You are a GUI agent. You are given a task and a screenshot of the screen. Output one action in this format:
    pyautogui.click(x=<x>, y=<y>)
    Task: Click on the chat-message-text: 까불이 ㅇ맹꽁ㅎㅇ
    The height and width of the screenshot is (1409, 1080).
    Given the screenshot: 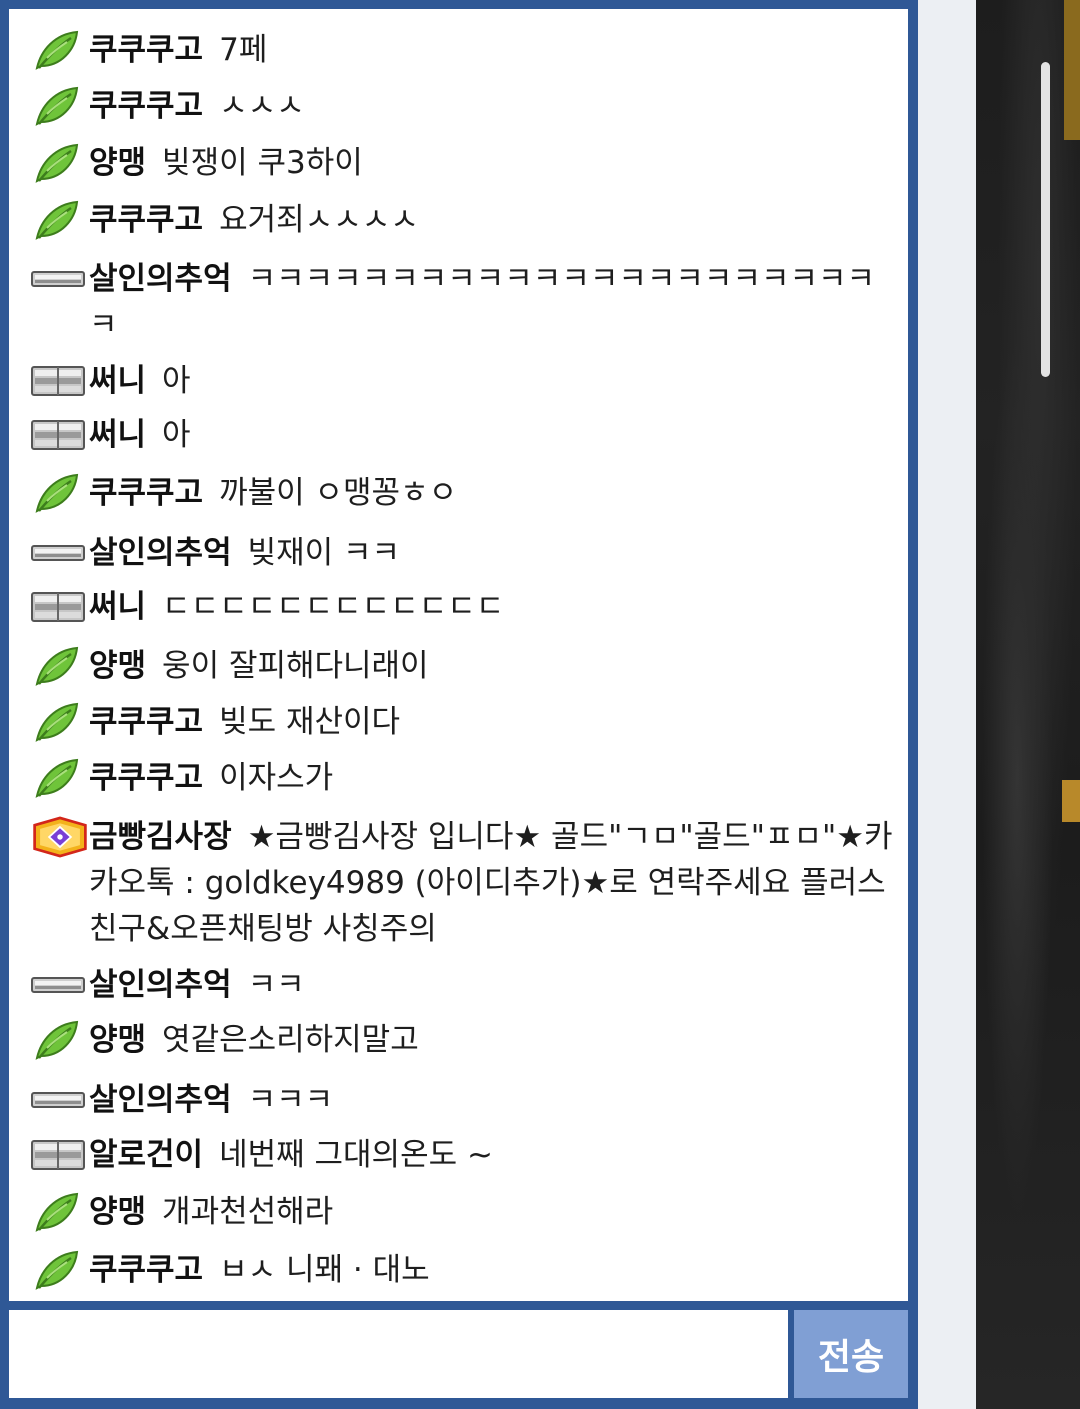 What is the action you would take?
    pyautogui.click(x=338, y=493)
    